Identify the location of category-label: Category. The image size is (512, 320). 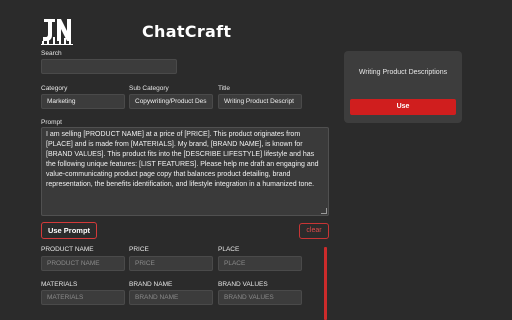
(54, 88).